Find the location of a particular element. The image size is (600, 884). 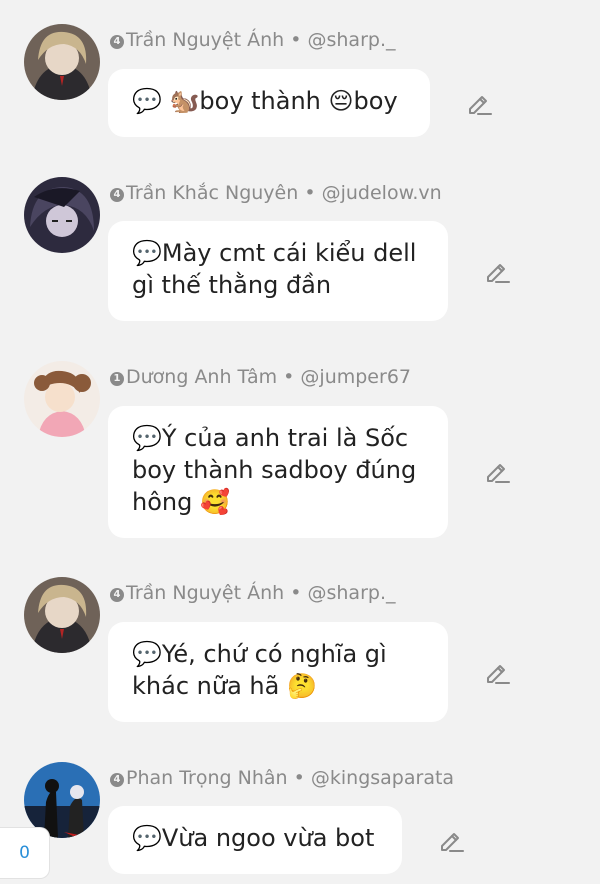

comment-bubble: 💬Yé, chứ có nghĩa gì khác nữa hã 🤔 is located at coordinates (278, 672).